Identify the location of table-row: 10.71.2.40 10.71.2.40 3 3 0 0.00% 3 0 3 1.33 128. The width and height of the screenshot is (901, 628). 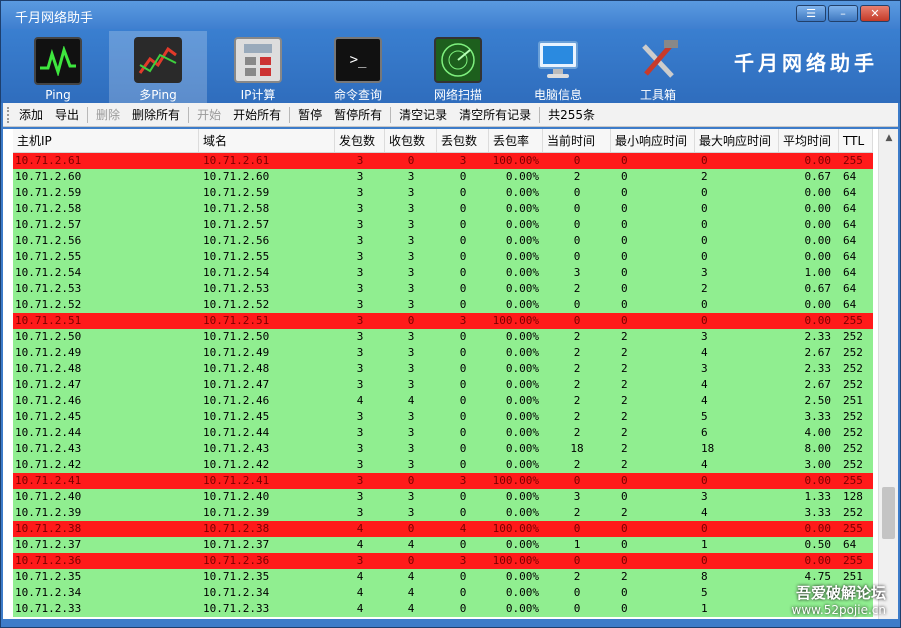
(443, 497).